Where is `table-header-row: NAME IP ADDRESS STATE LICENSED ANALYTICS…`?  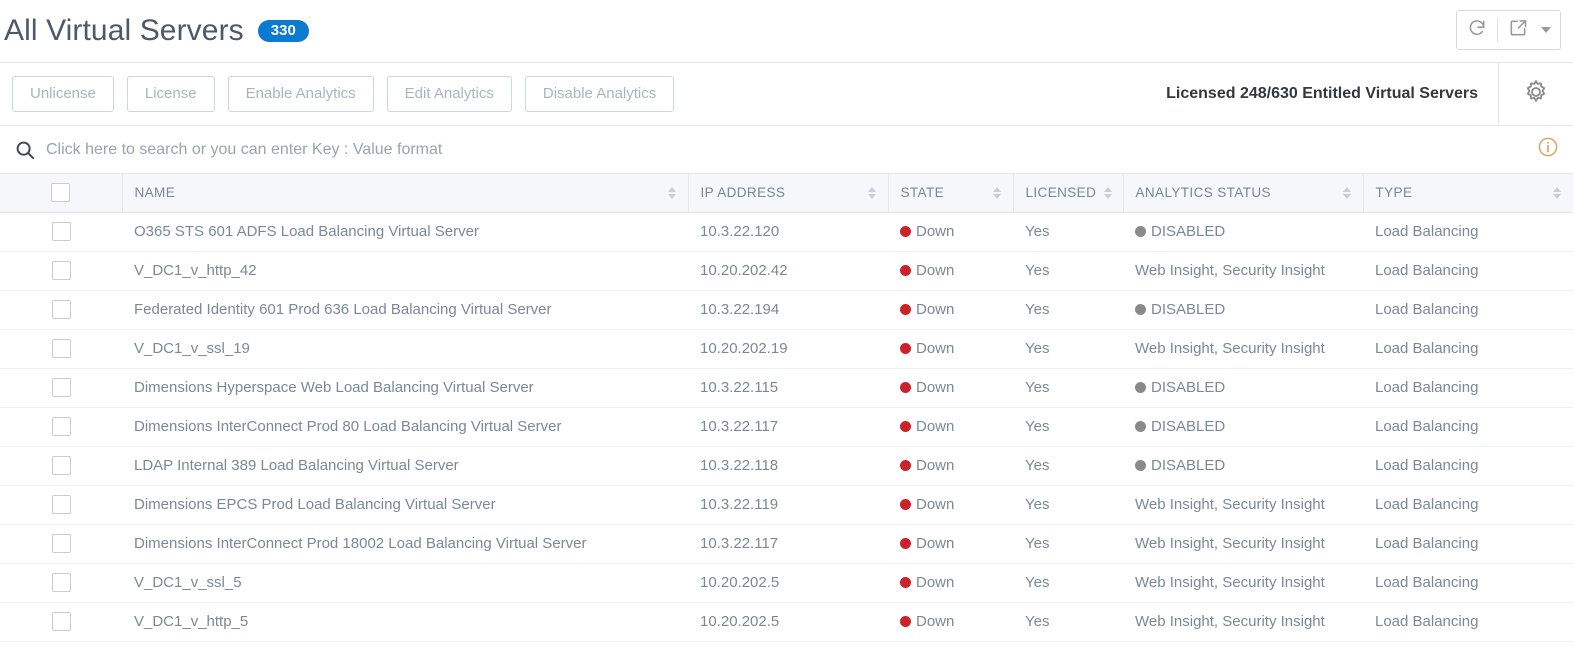 table-header-row: NAME IP ADDRESS STATE LICENSED ANALYTICS… is located at coordinates (786, 193).